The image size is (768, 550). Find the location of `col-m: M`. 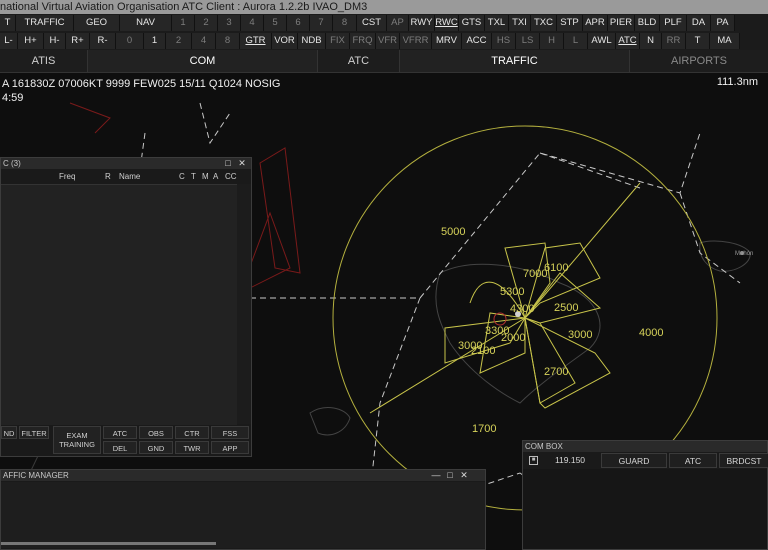

col-m: M is located at coordinates (205, 176).